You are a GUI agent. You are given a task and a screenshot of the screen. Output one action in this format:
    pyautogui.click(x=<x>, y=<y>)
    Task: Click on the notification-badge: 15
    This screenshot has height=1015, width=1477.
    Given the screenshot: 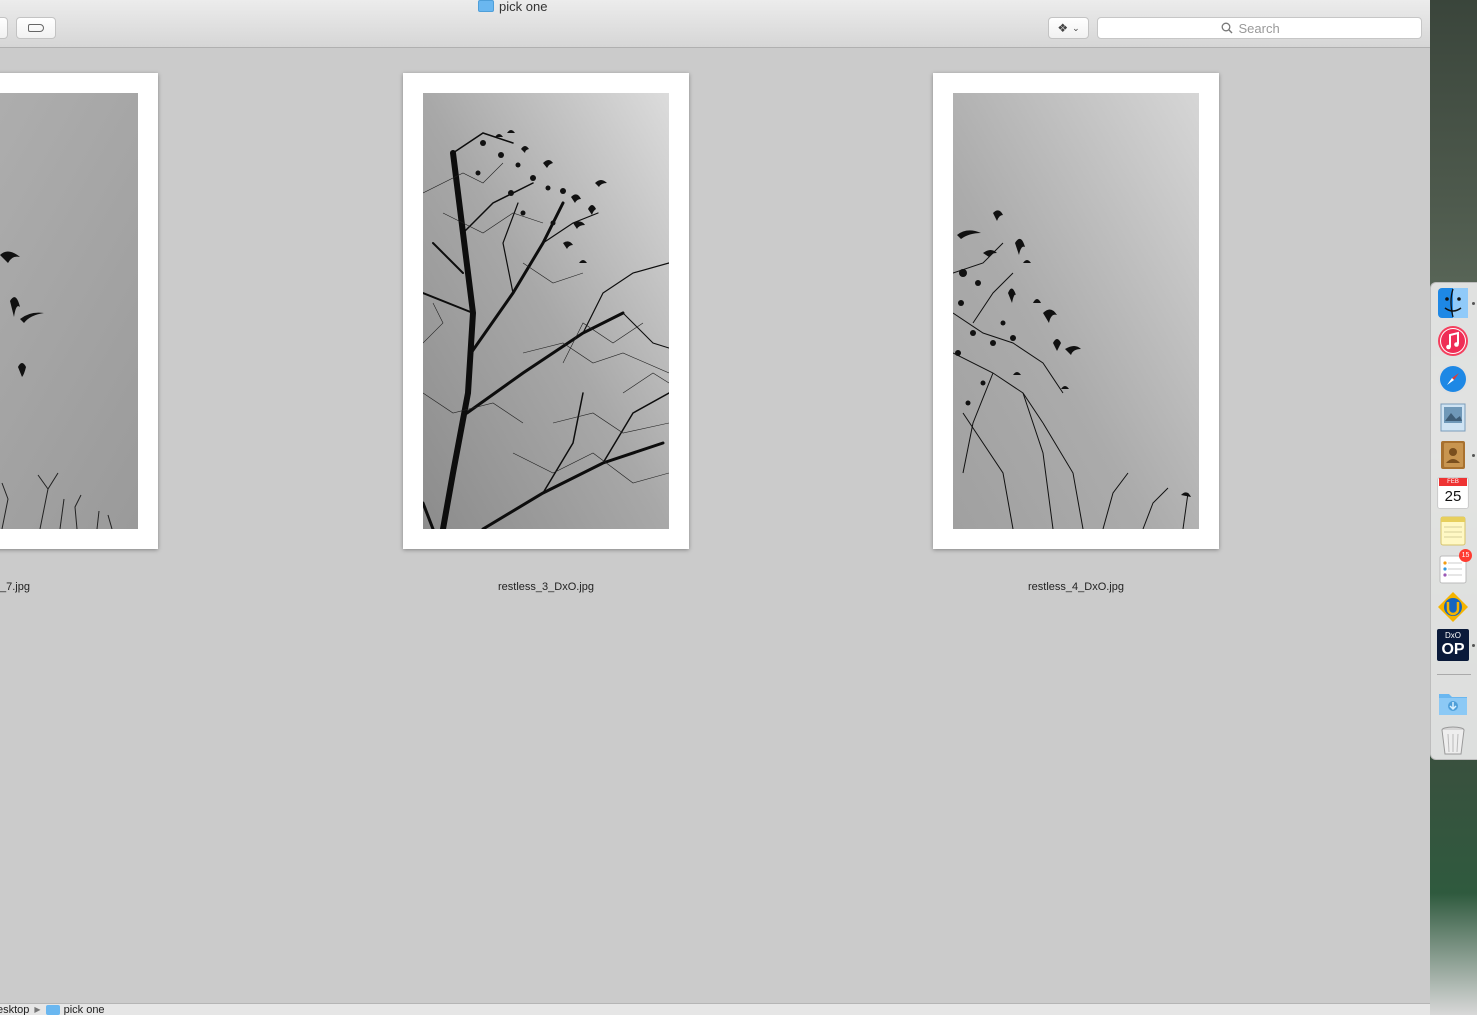 What is the action you would take?
    pyautogui.click(x=1465, y=555)
    